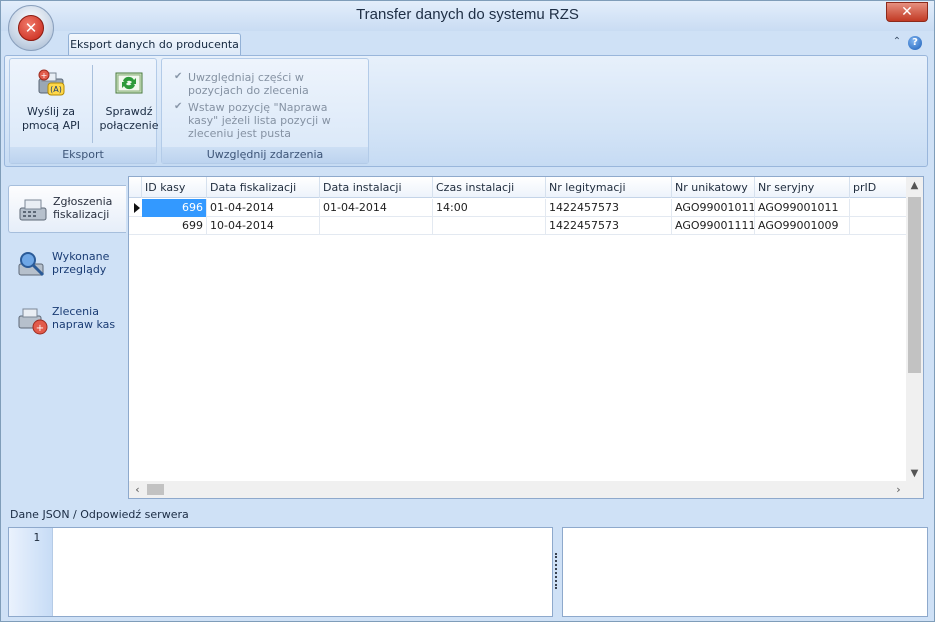  Describe the element at coordinates (914, 473) in the screenshot. I see `scroll-down-icon: ▼` at that location.